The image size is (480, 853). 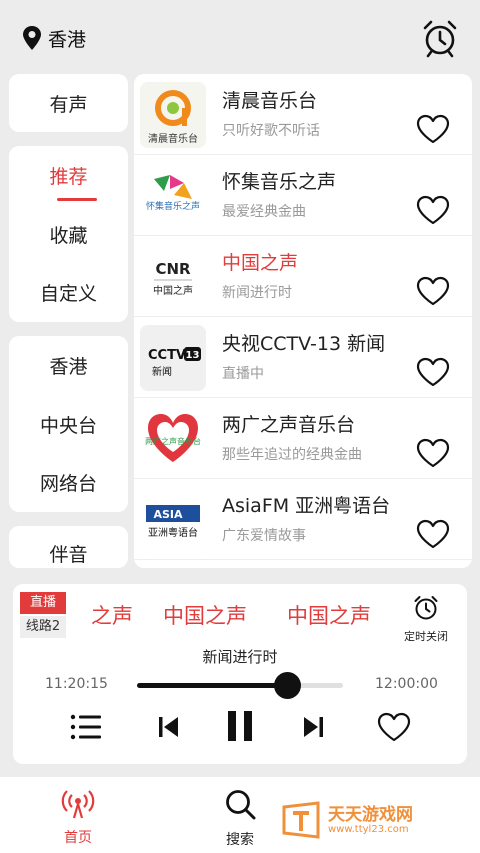 I want to click on sidebar-item-central: 中央台, so click(x=68, y=424).